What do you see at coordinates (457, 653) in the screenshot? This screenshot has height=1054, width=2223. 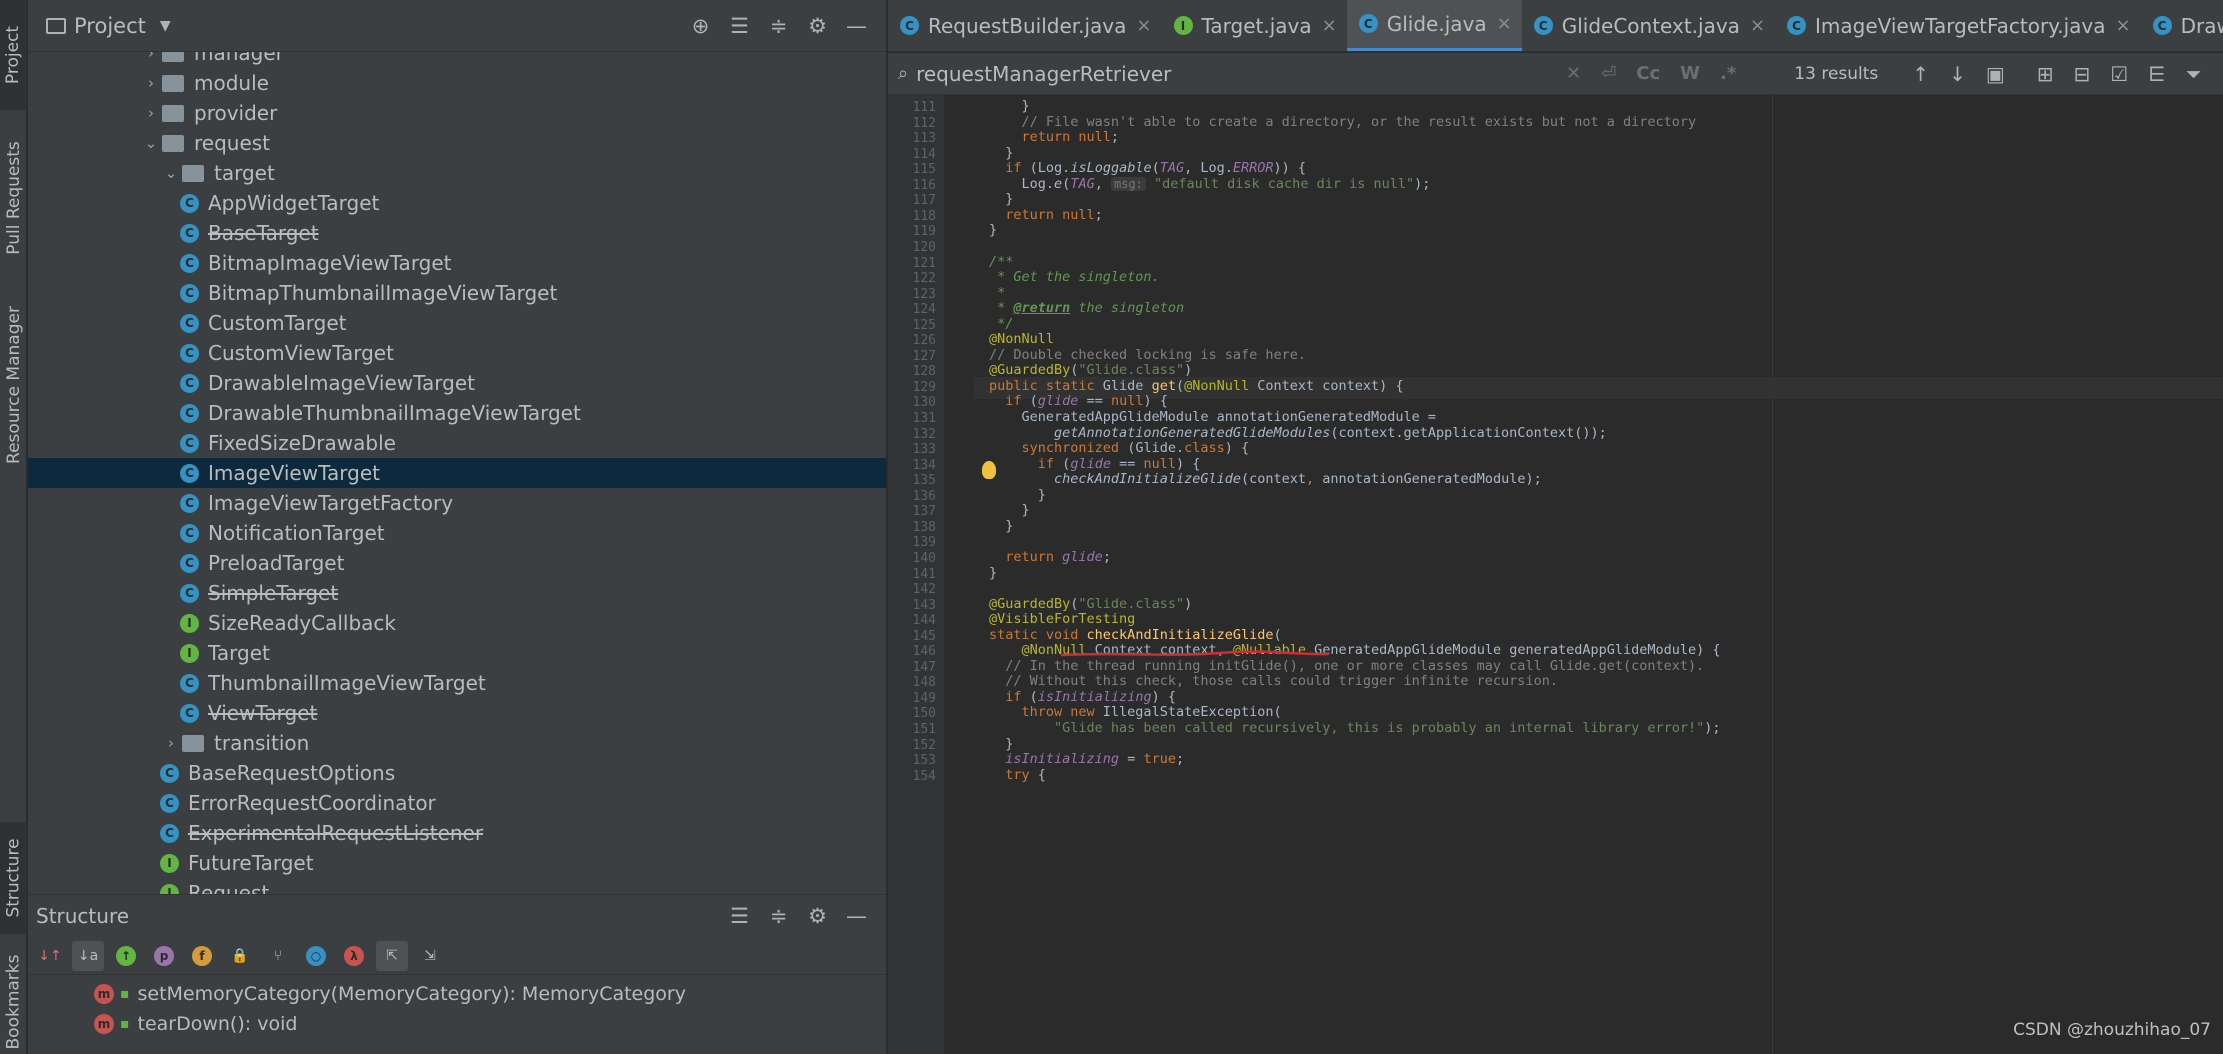 I see `tree-item: I Target` at bounding box center [457, 653].